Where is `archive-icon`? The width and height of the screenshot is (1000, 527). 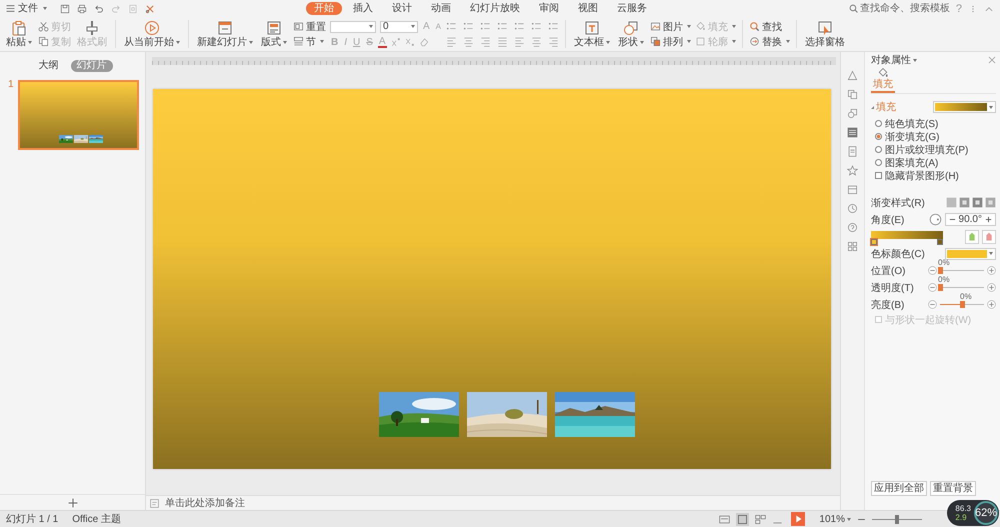 archive-icon is located at coordinates (852, 189).